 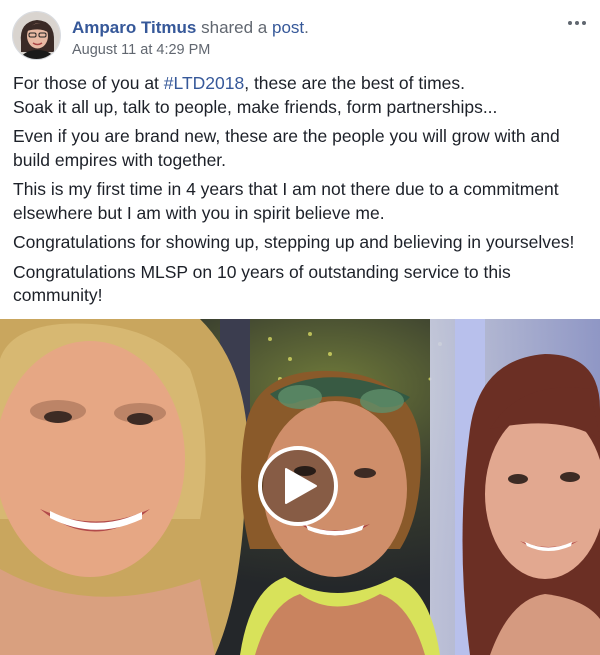 I want to click on shared-text: shared a, so click(x=234, y=27).